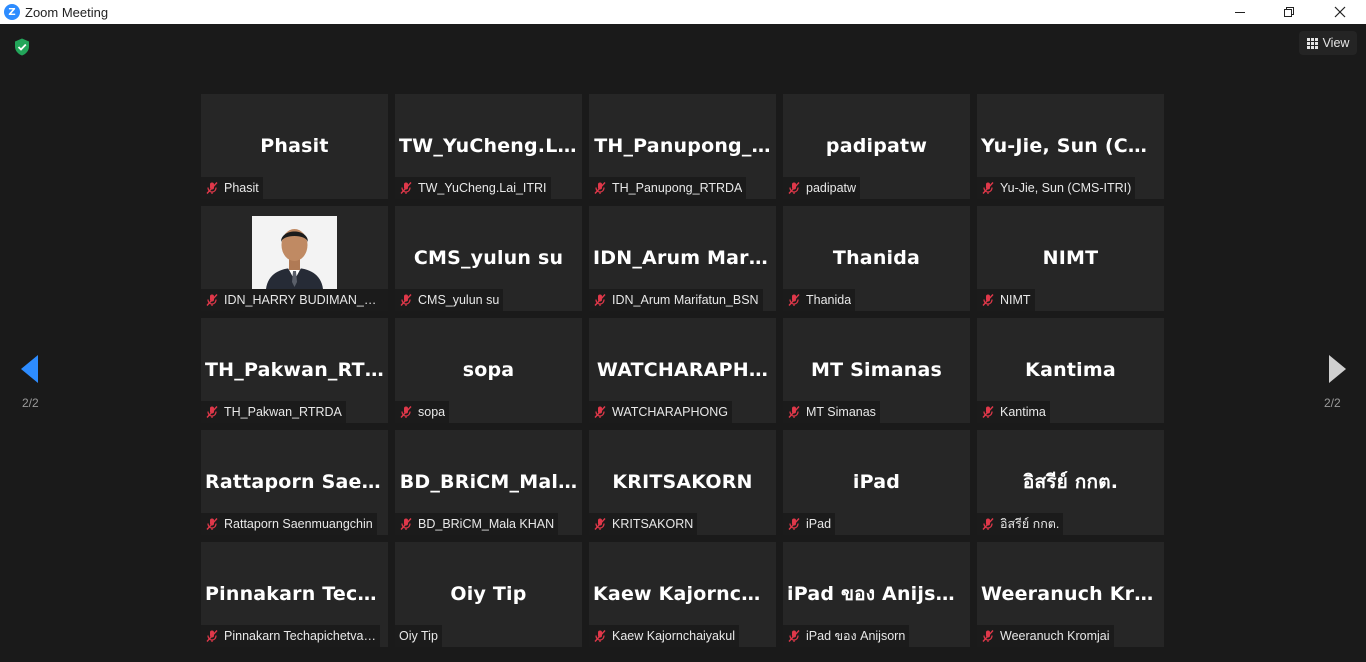 The height and width of the screenshot is (662, 1366). I want to click on participant-display-name: KRITSAKORN, so click(682, 482).